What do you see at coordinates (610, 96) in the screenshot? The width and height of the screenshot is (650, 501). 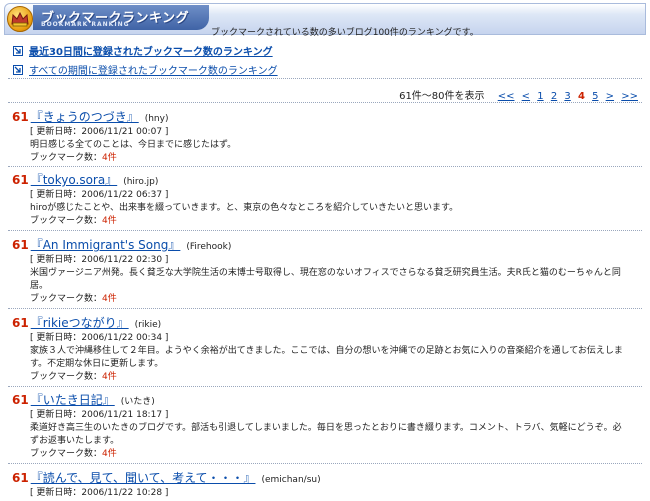 I see `pager-next-link: >` at bounding box center [610, 96].